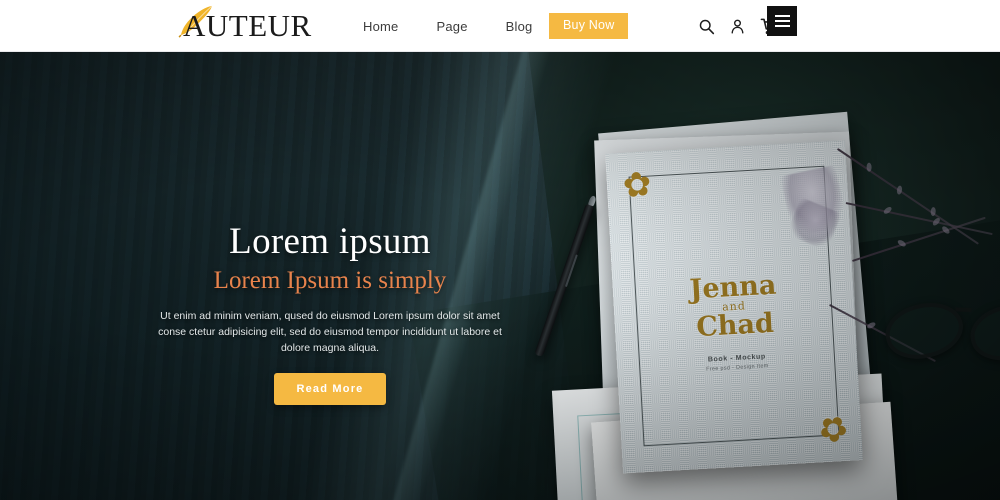 The image size is (1000, 500). What do you see at coordinates (589, 26) in the screenshot?
I see `buy-now-button: Buy Now` at bounding box center [589, 26].